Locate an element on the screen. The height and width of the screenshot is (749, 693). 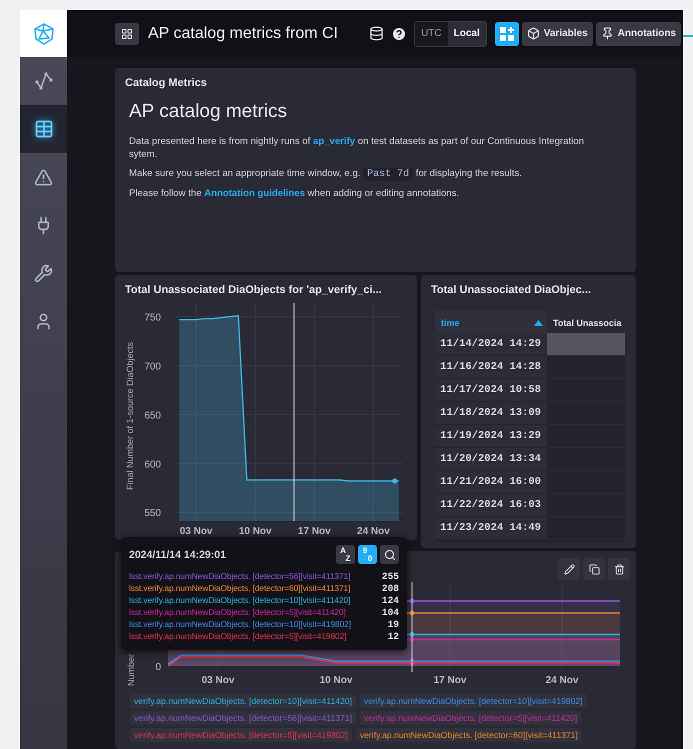
series-name: lsst.verify.ap.numNewDiaObjects. [detector=5][visit=419802] is located at coordinates (237, 636).